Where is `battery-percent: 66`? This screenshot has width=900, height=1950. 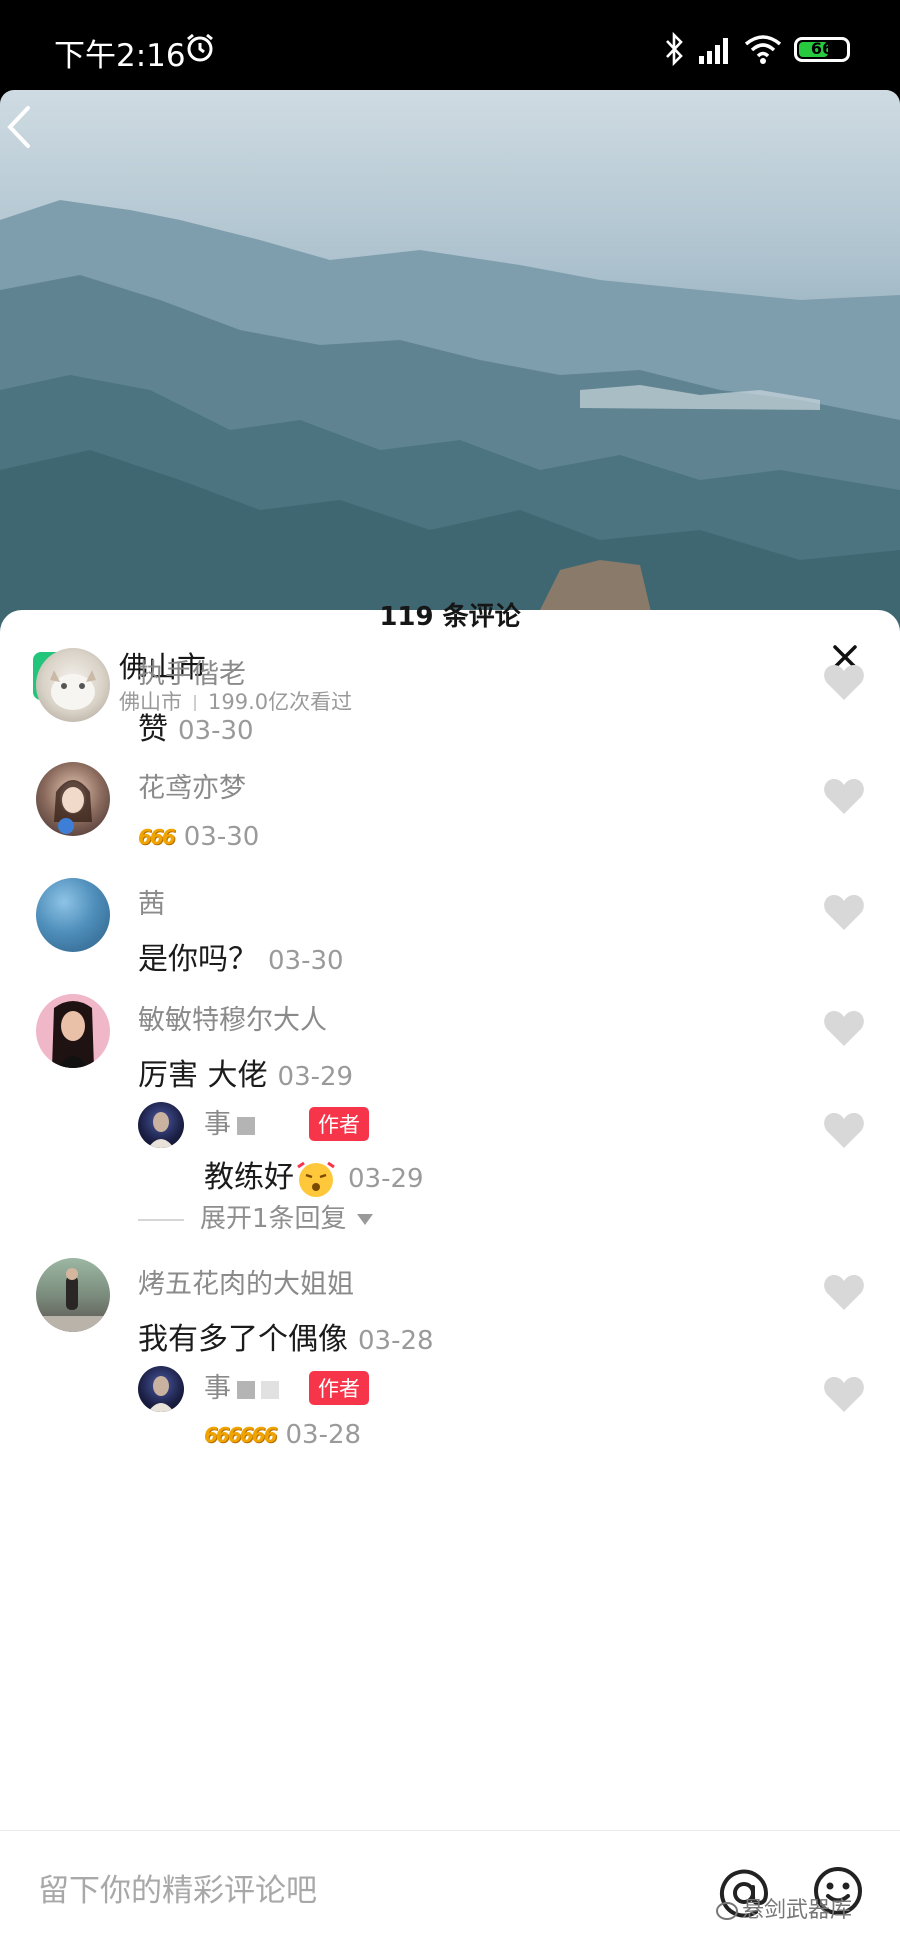
battery-percent: 66 is located at coordinates (822, 48).